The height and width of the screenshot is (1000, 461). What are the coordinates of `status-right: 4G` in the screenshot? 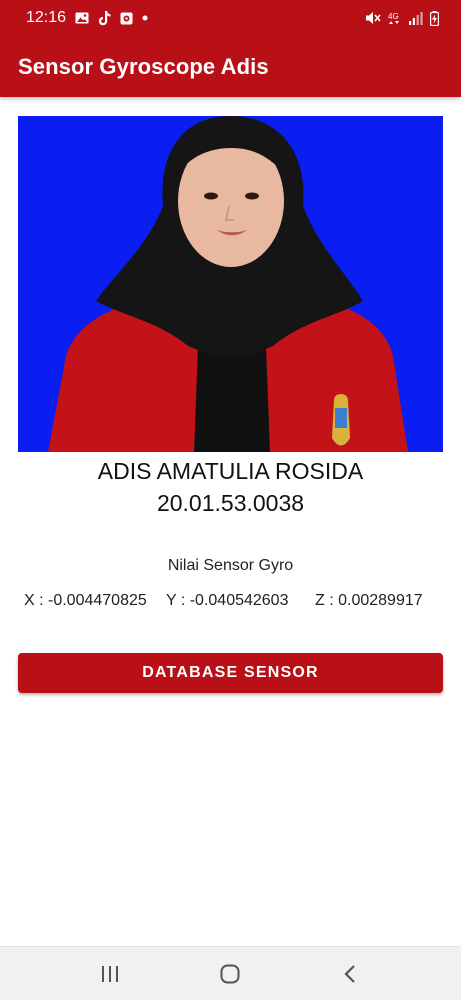 It's located at (402, 18).